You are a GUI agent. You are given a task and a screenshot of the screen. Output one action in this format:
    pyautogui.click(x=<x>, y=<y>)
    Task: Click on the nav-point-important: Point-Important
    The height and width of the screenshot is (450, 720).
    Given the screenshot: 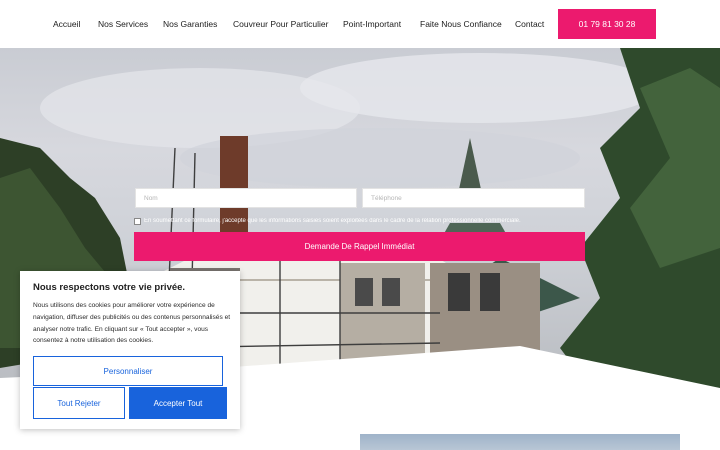 What is the action you would take?
    pyautogui.click(x=372, y=24)
    